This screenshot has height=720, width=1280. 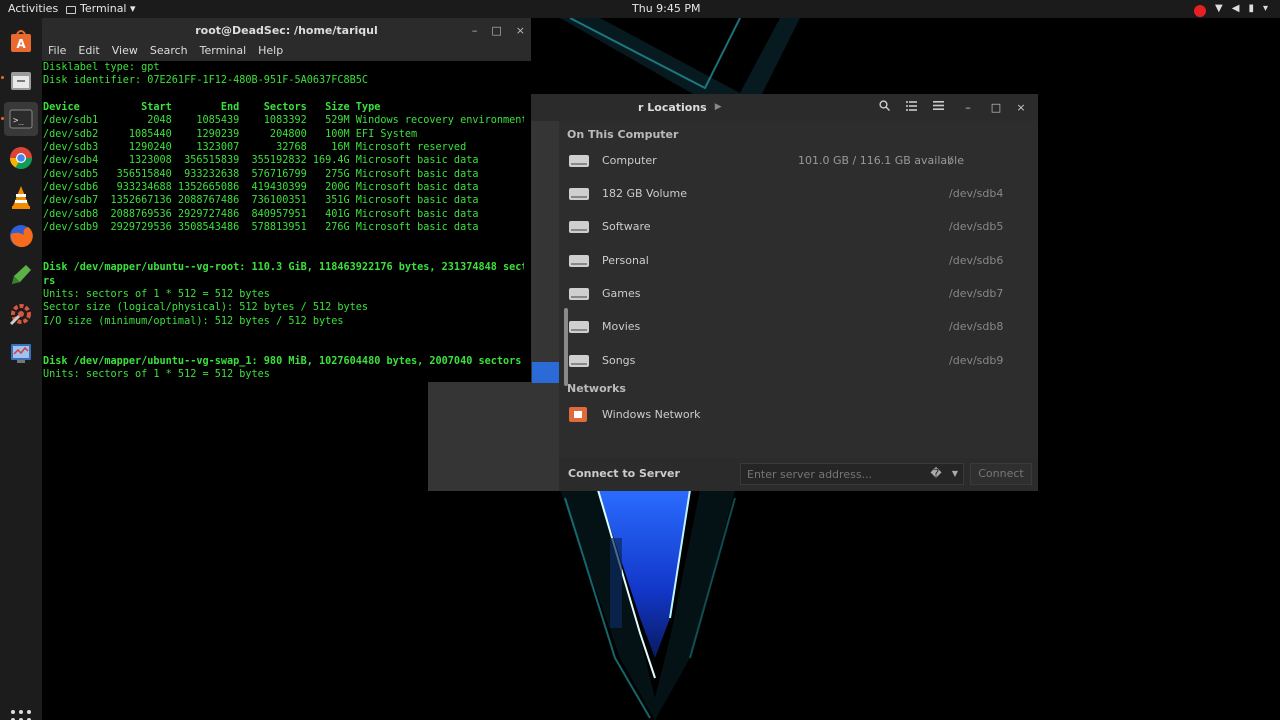 What do you see at coordinates (619, 360) in the screenshot?
I see `location-label: Songs` at bounding box center [619, 360].